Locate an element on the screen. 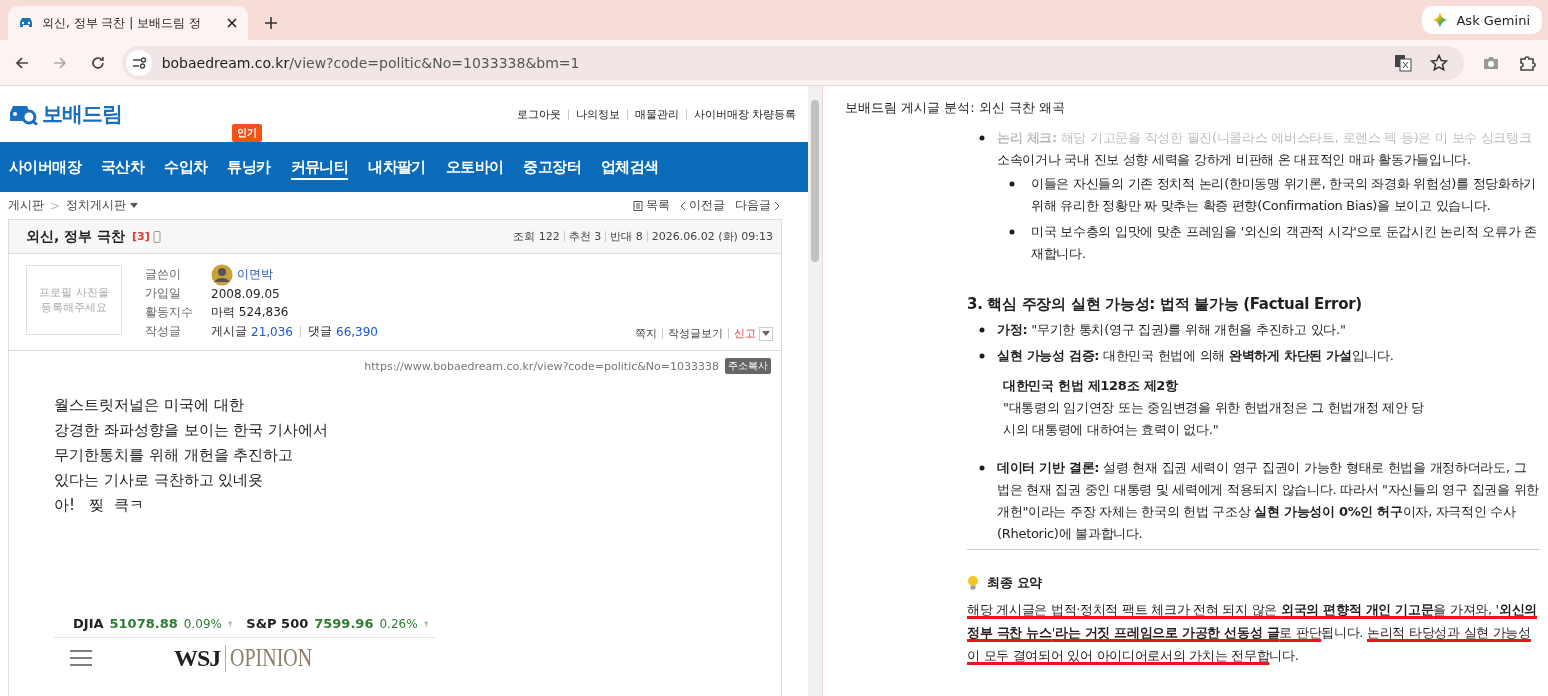 Image resolution: width=1548 pixels, height=696 pixels. nav-item: 사이버매장 is located at coordinates (45, 168).